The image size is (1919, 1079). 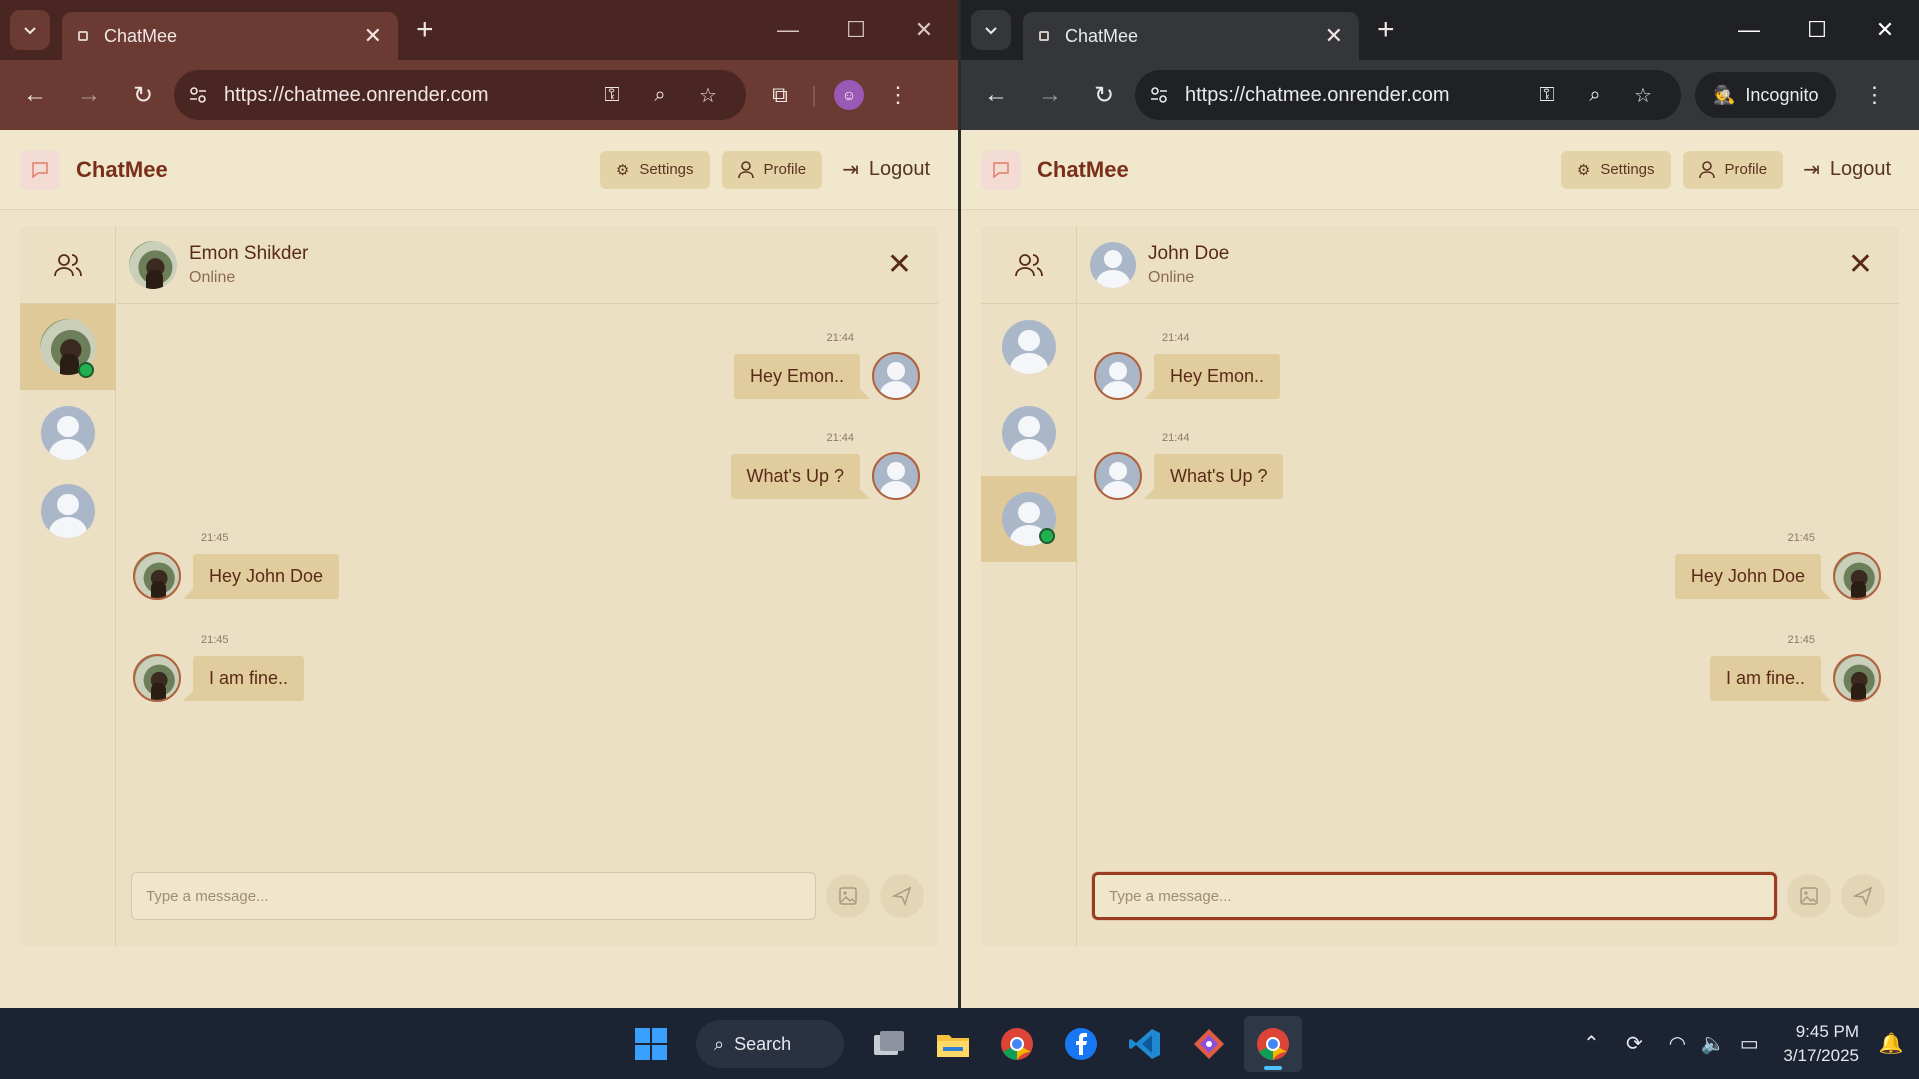 I want to click on taskbar-search: ⌕ Search, so click(x=770, y=1044).